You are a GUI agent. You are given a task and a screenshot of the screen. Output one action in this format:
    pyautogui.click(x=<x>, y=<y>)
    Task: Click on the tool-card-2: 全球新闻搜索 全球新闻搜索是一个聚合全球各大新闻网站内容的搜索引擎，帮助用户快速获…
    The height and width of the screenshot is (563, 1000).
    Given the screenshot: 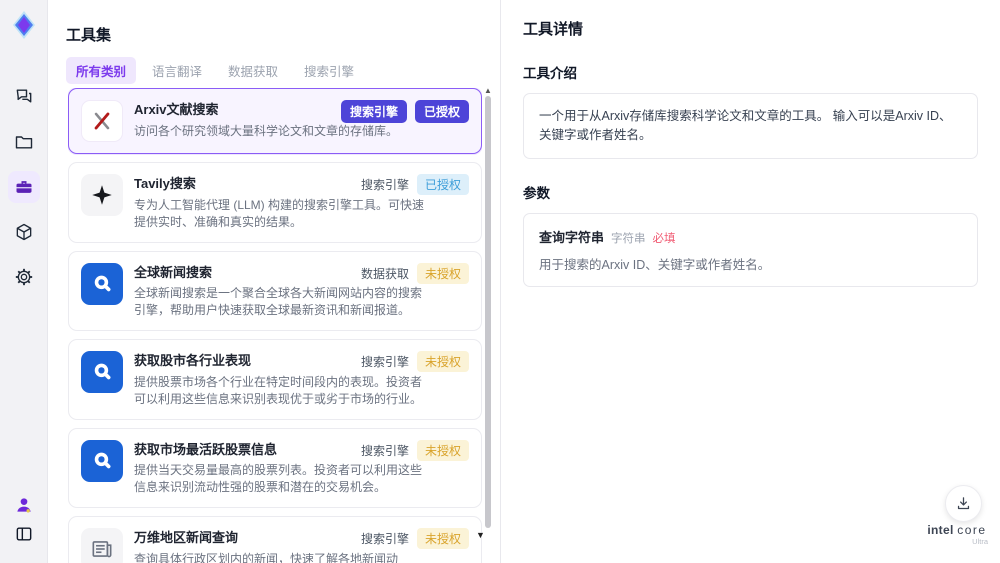 What is the action you would take?
    pyautogui.click(x=275, y=291)
    